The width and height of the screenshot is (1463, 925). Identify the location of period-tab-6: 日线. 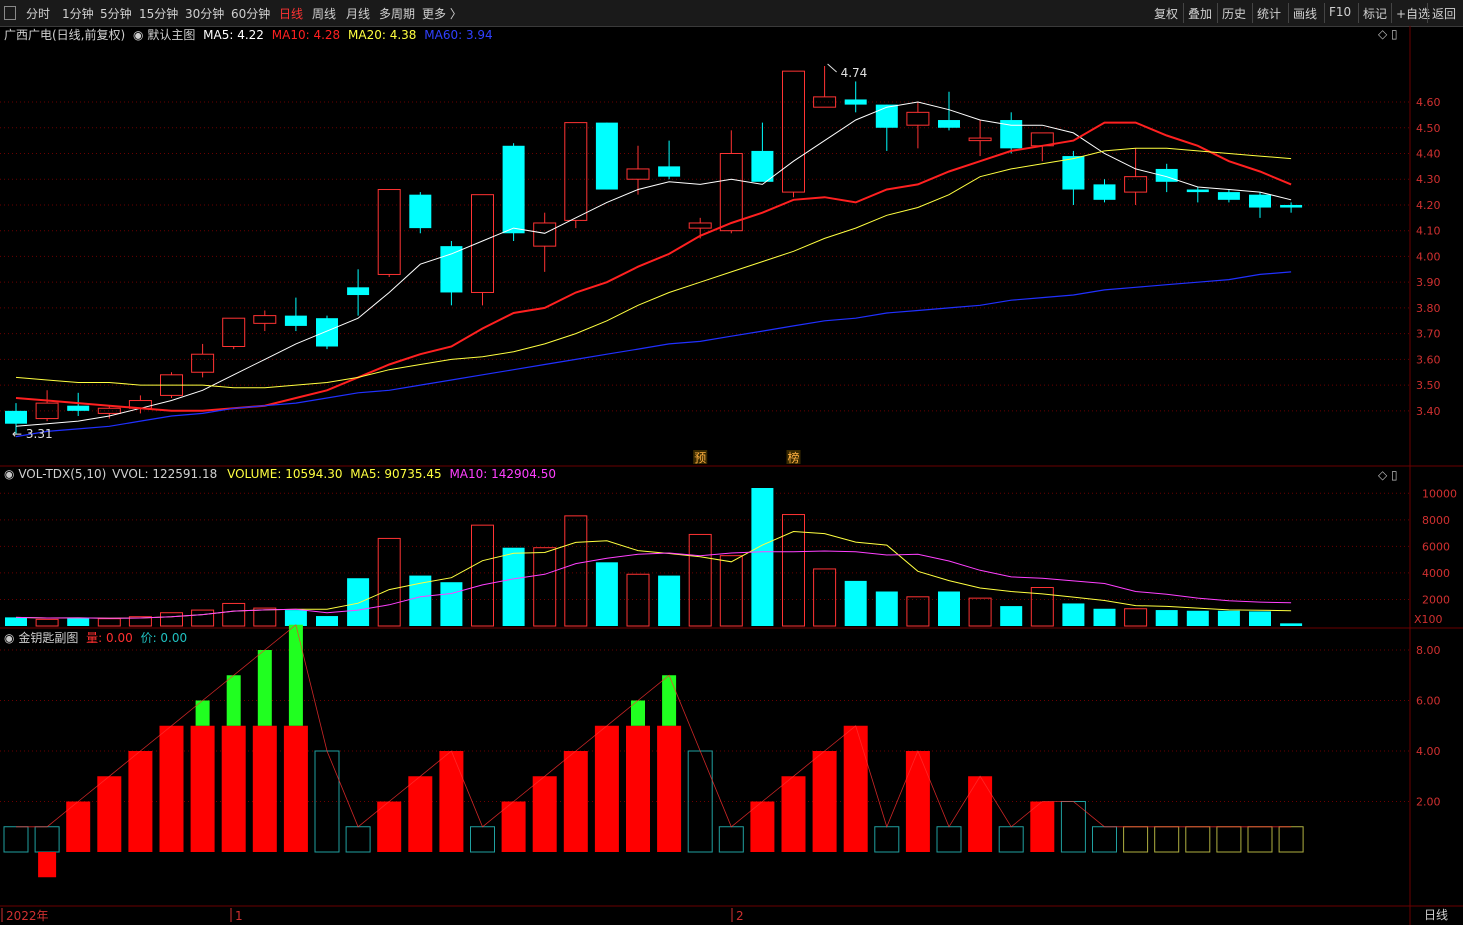
(291, 13).